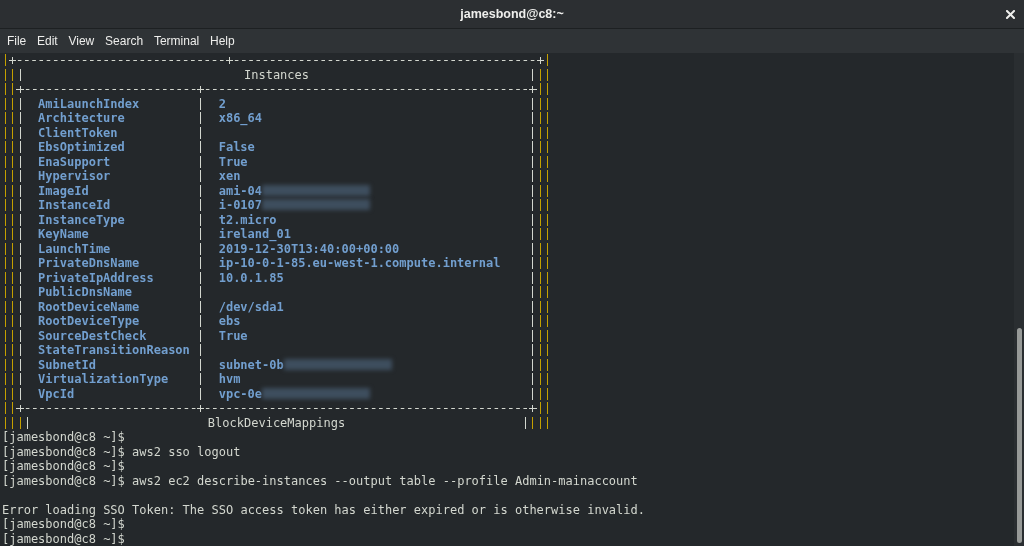  Describe the element at coordinates (236, 147) in the screenshot. I see `field-value: False` at that location.